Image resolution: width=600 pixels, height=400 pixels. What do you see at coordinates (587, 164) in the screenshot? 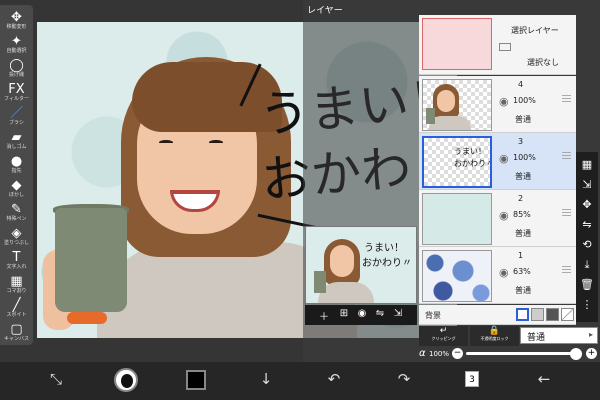
I see `checker-icon: ▦` at bounding box center [587, 164].